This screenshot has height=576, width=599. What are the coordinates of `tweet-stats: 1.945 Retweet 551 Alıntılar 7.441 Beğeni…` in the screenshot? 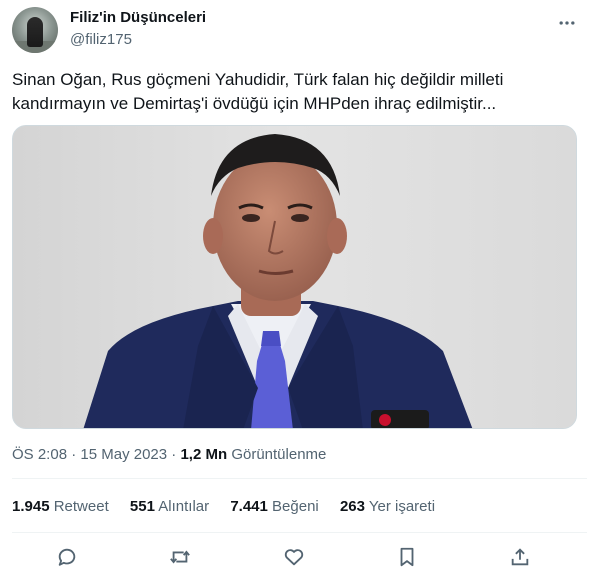 It's located at (232, 506).